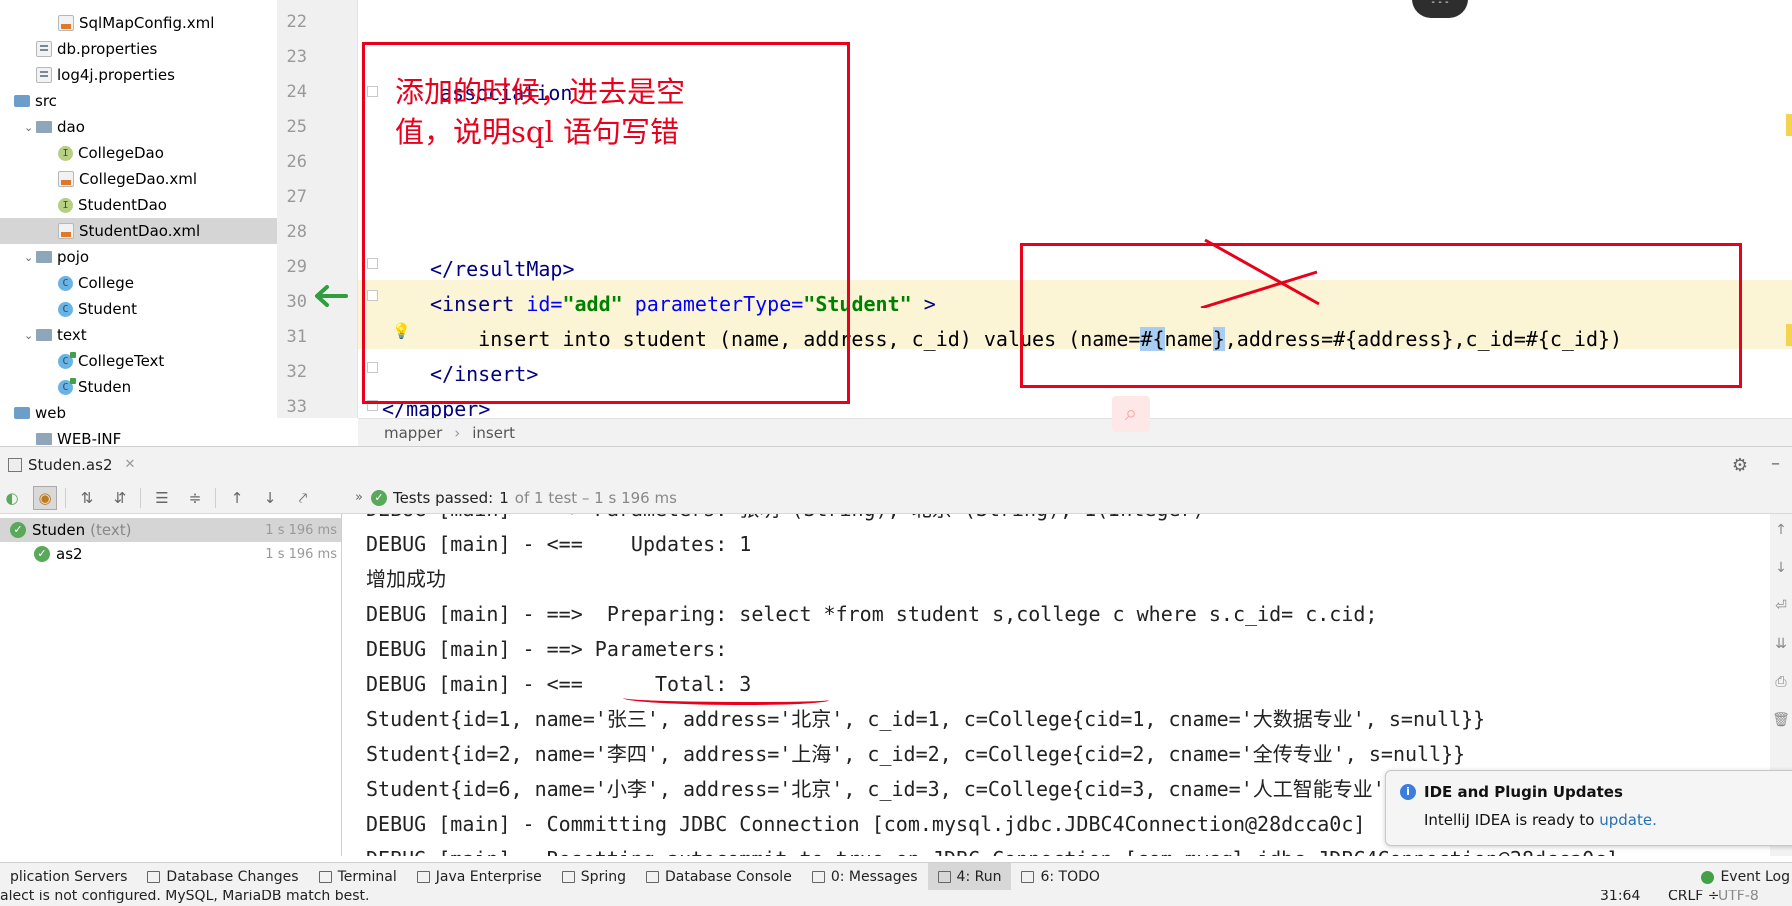 This screenshot has width=1792, height=906. Describe the element at coordinates (106, 283) in the screenshot. I see `tree-item-label: College` at that location.